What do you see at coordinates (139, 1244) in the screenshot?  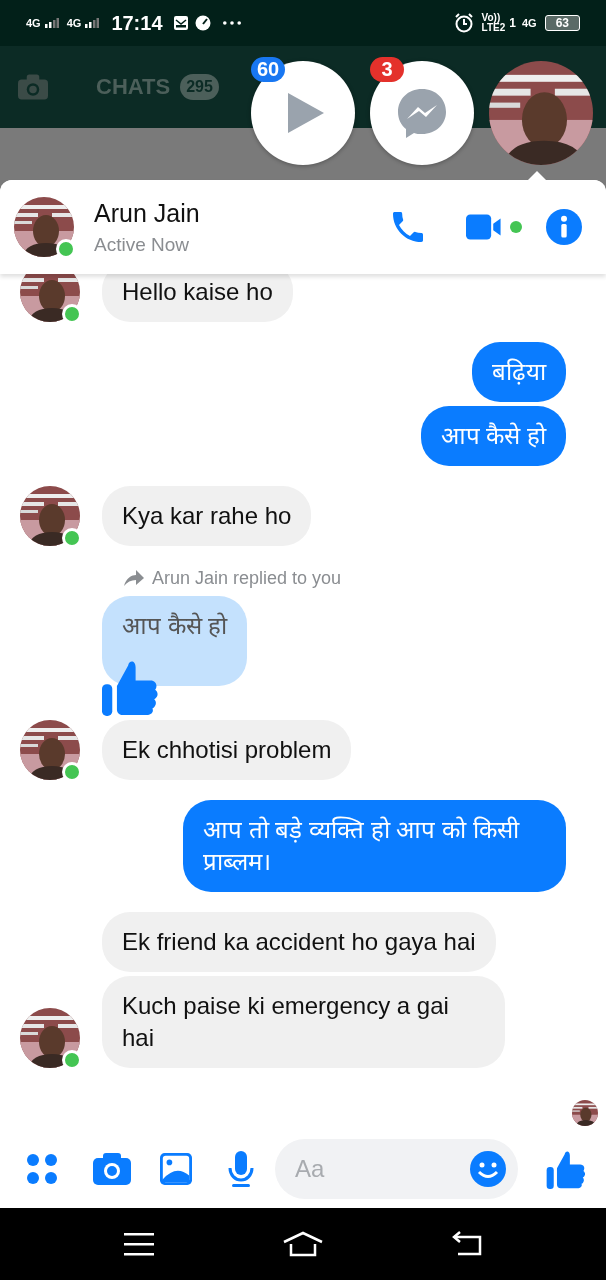 I see `menu-icon` at bounding box center [139, 1244].